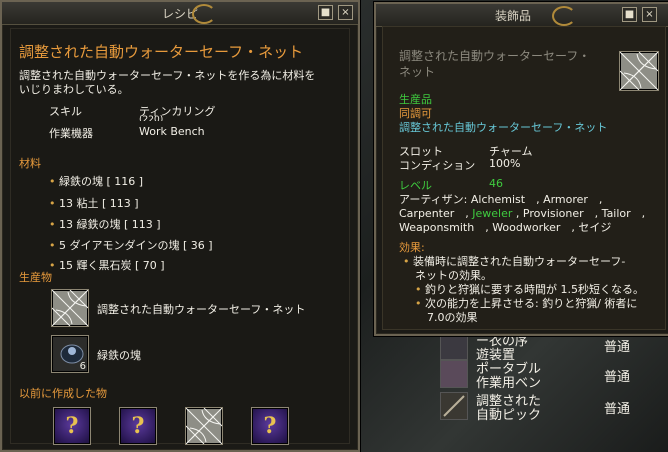 The width and height of the screenshot is (668, 452). I want to click on tooltip-item-name-line1: 調整された自動ウォーターセーフ・, so click(495, 56).